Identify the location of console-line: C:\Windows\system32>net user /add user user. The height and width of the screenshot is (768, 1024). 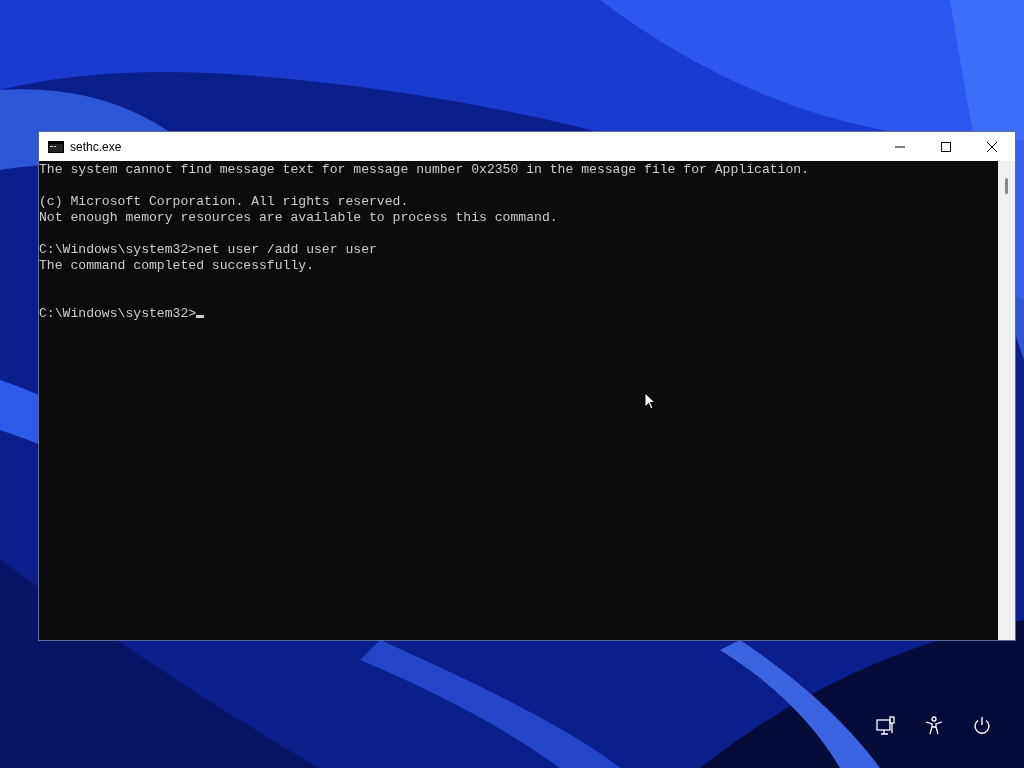
(208, 249).